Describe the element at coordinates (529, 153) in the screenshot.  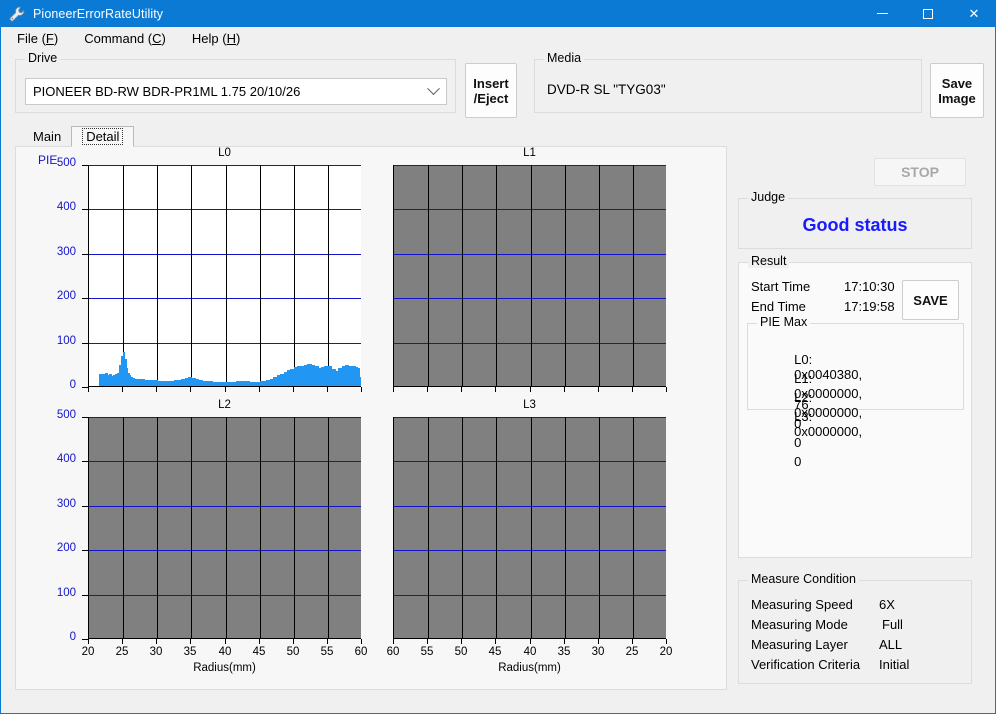
I see `chart-title-l1: L1` at that location.